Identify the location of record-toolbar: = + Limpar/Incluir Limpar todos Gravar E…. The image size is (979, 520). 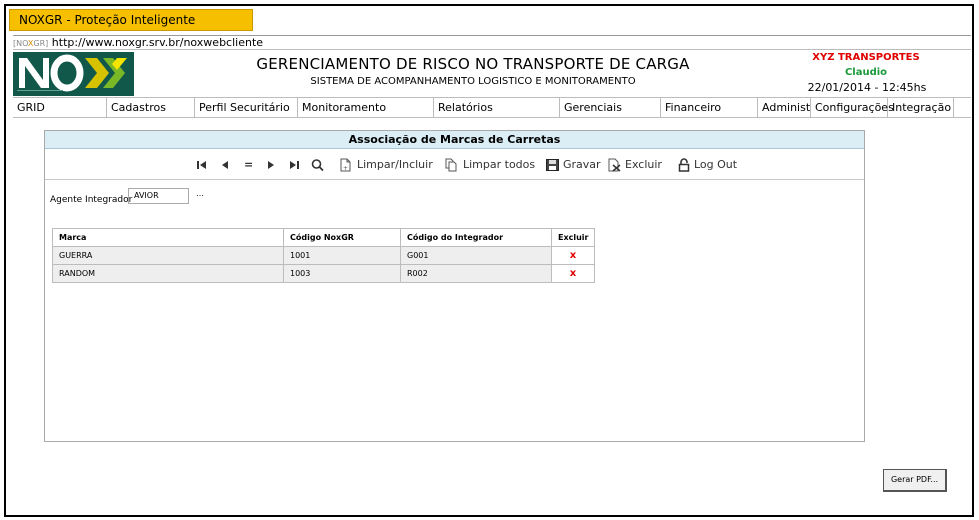
(454, 164).